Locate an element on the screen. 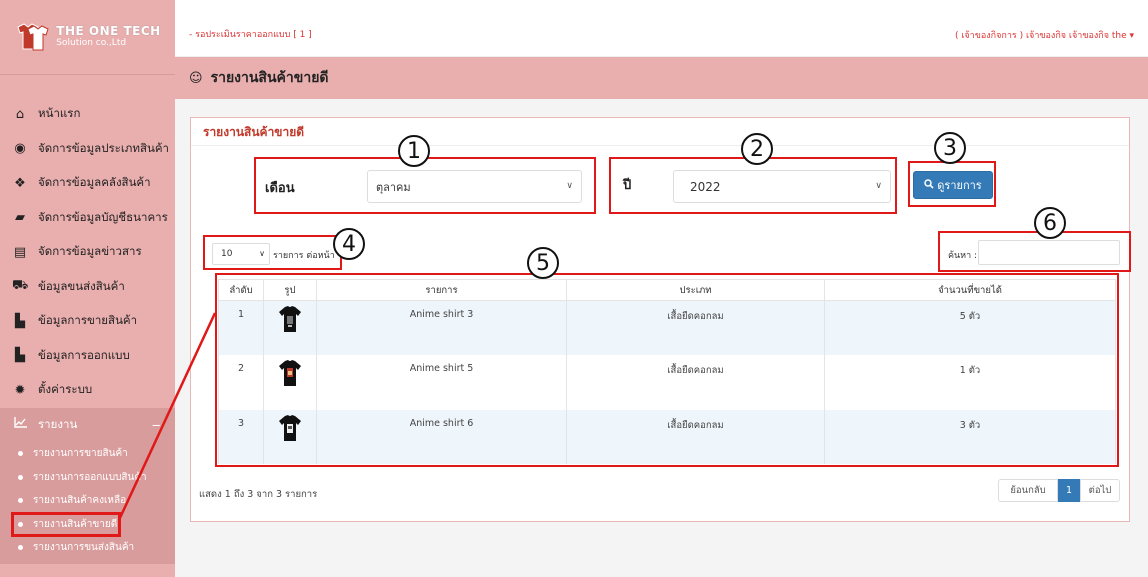 This screenshot has width=1148, height=577. annotation-box-page-length is located at coordinates (272, 252).